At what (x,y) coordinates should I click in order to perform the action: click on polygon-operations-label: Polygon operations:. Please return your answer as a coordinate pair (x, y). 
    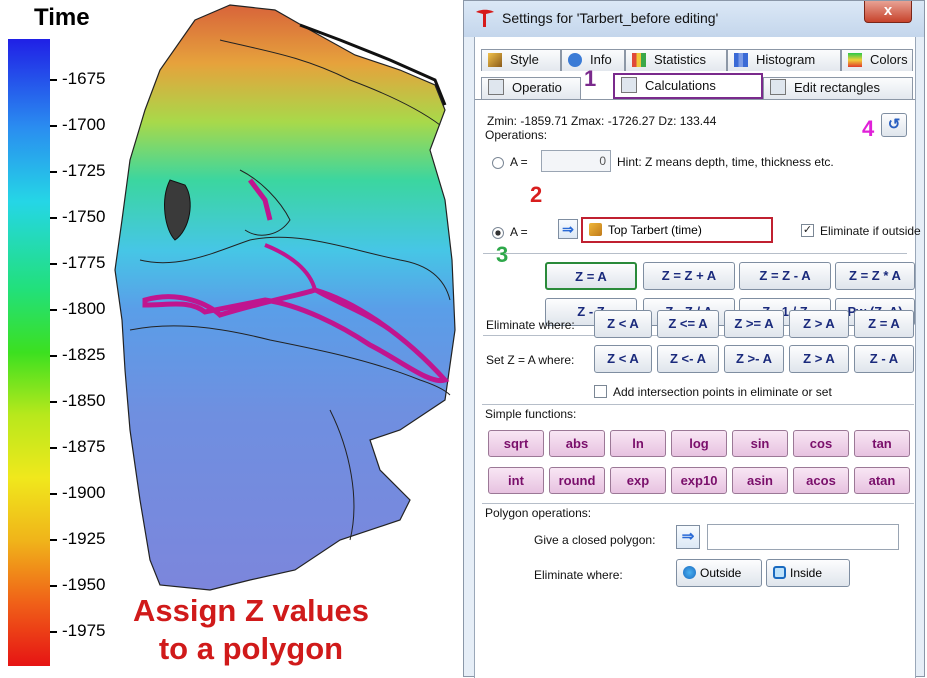
    Looking at the image, I should click on (538, 513).